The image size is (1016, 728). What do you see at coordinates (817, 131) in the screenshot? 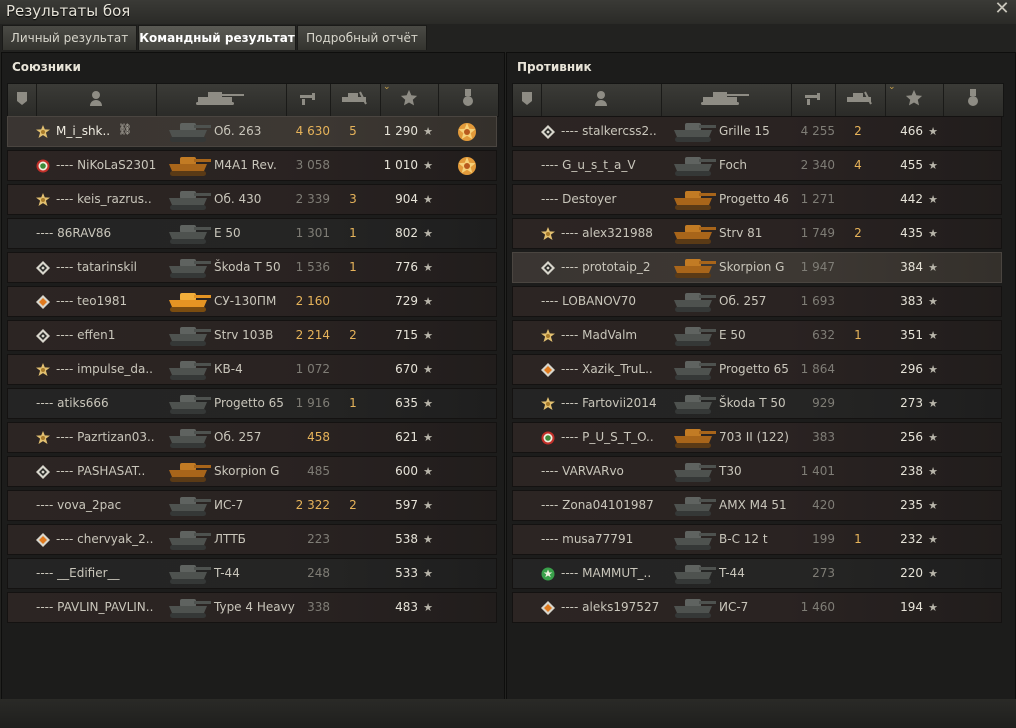
I see `damage-value: 4 255` at bounding box center [817, 131].